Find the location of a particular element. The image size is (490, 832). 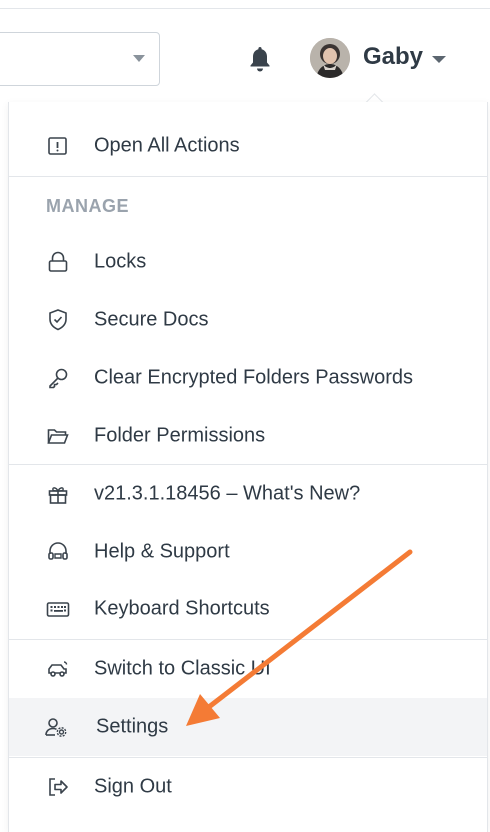

menu-item-folder-permissions: Folder Permissions is located at coordinates (248, 436).